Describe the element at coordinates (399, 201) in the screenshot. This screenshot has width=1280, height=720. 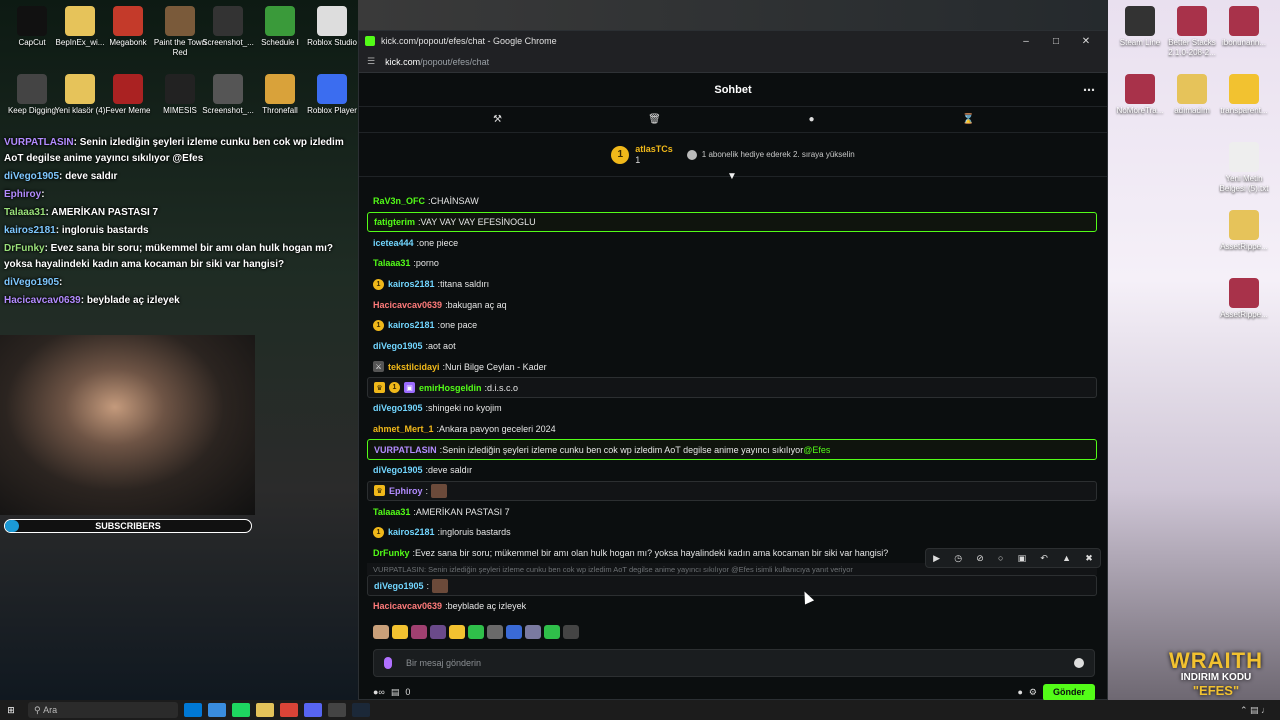
I see `chat-username: RaV3n_OFC` at that location.